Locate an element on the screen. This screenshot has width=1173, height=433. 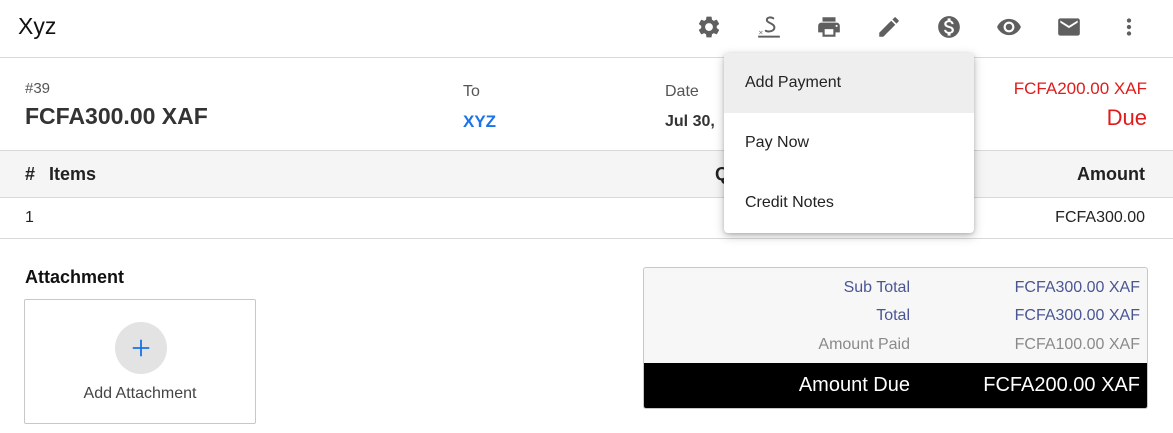
toolbar: × is located at coordinates (586, 29).